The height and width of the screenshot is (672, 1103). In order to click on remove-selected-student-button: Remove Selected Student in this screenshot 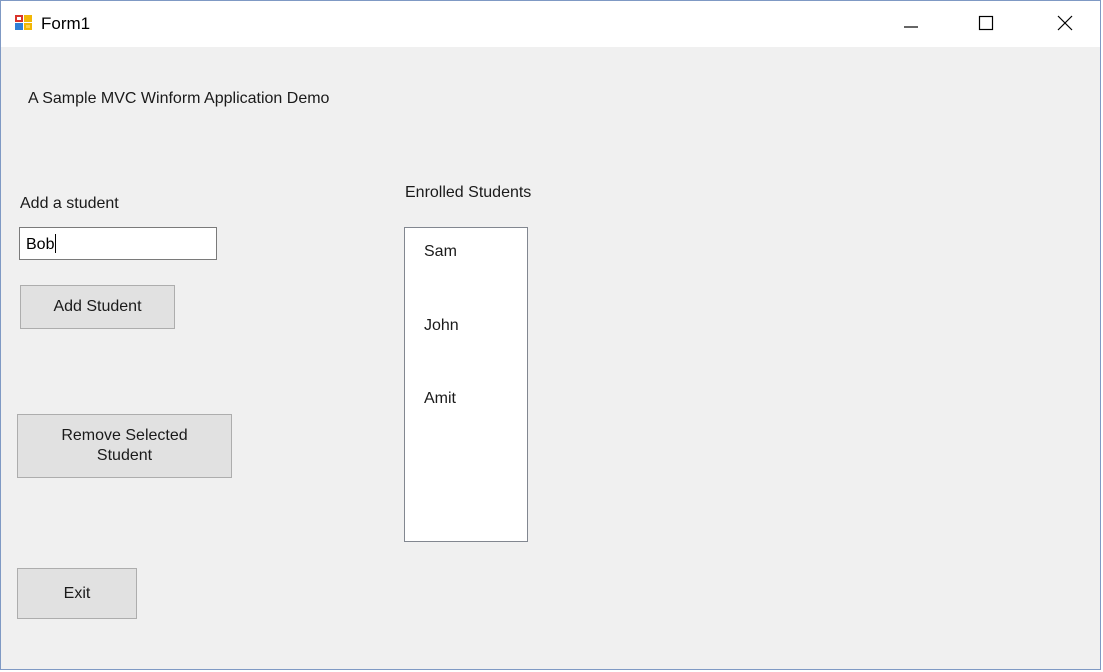, I will do `click(124, 446)`.